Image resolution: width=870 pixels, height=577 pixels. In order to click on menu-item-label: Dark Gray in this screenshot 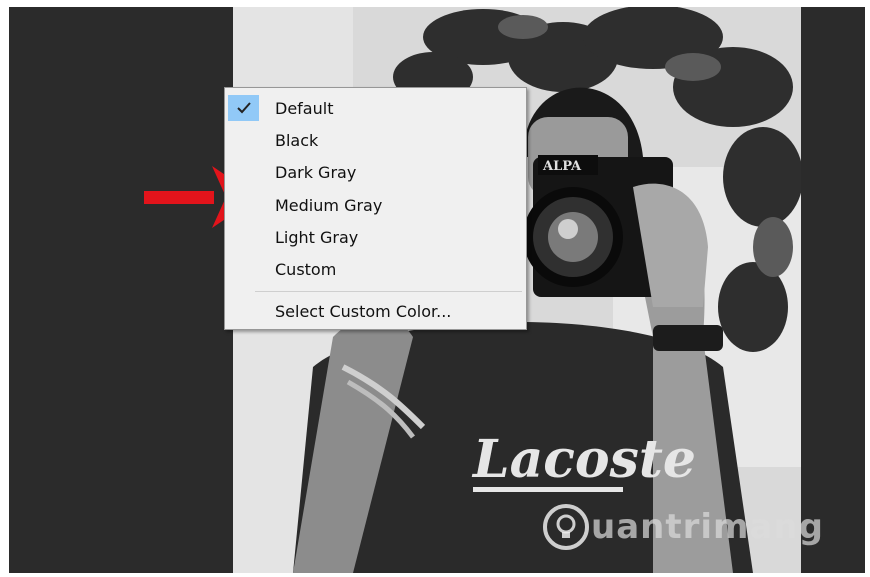, I will do `click(316, 172)`.